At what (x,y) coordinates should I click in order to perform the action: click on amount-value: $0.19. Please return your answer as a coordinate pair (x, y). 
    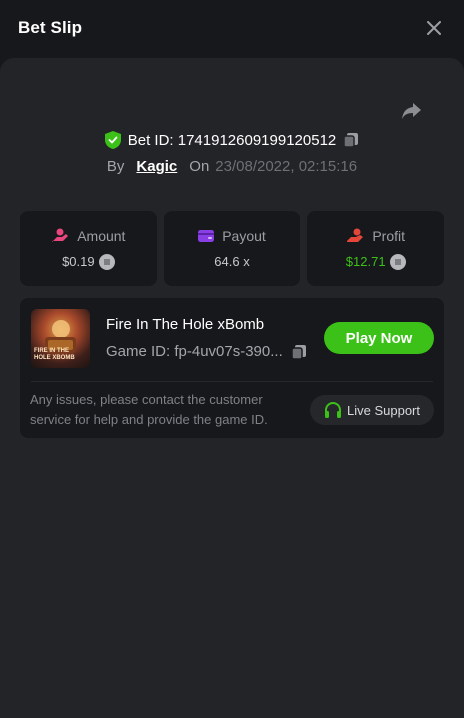
    Looking at the image, I should click on (78, 261).